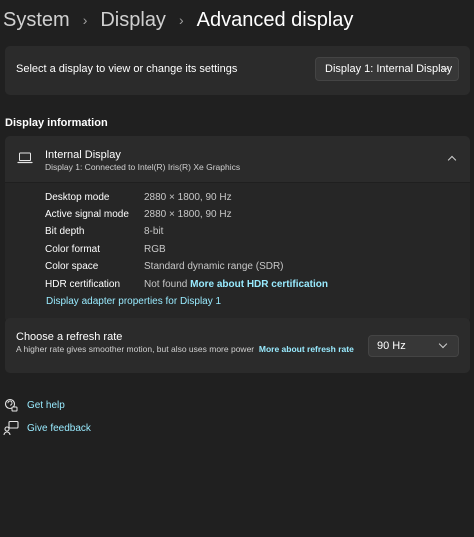 This screenshot has width=474, height=537. I want to click on info-row-value: RGB, so click(155, 249).